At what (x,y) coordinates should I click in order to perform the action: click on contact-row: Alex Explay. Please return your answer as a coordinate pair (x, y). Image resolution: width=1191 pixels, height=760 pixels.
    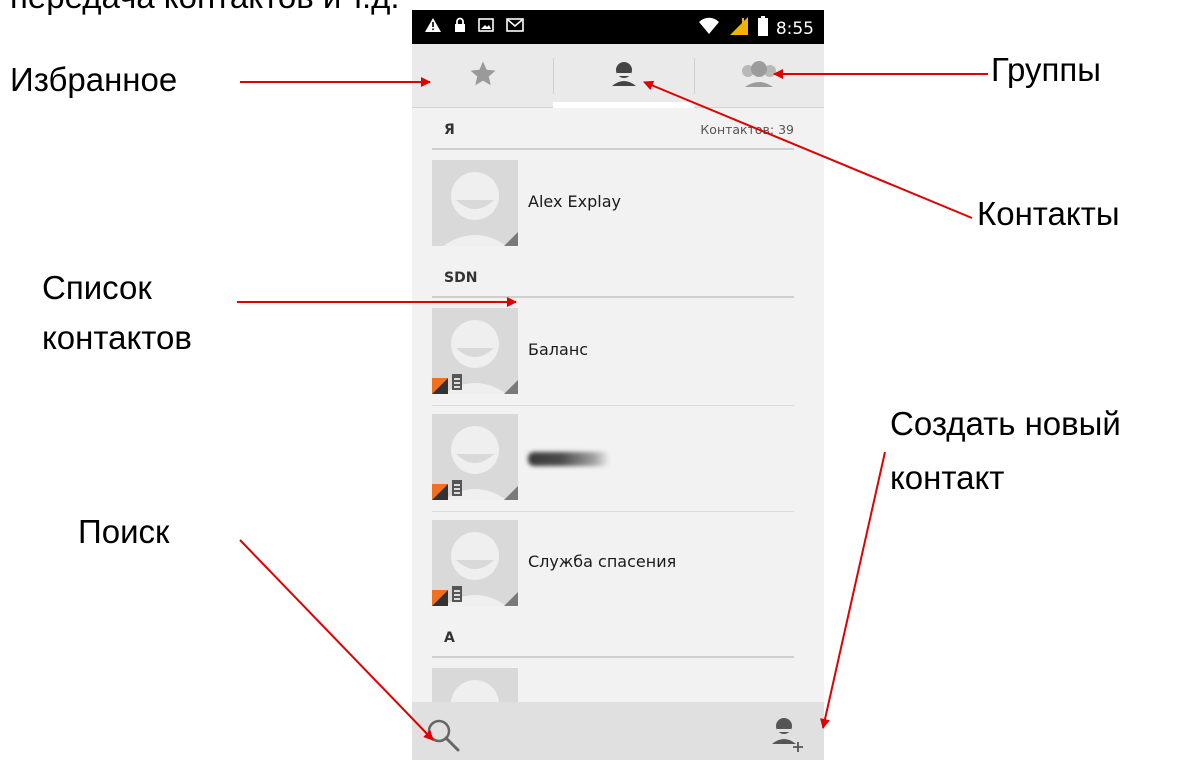
    Looking at the image, I should click on (613, 204).